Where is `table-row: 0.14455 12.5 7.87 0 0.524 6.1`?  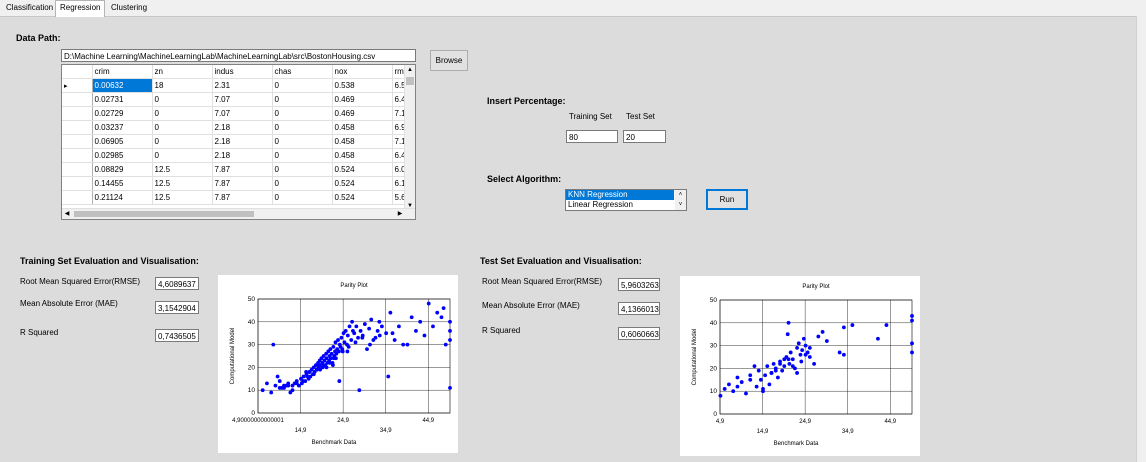 table-row: 0.14455 12.5 7.87 0 0.524 6.1 is located at coordinates (237, 183).